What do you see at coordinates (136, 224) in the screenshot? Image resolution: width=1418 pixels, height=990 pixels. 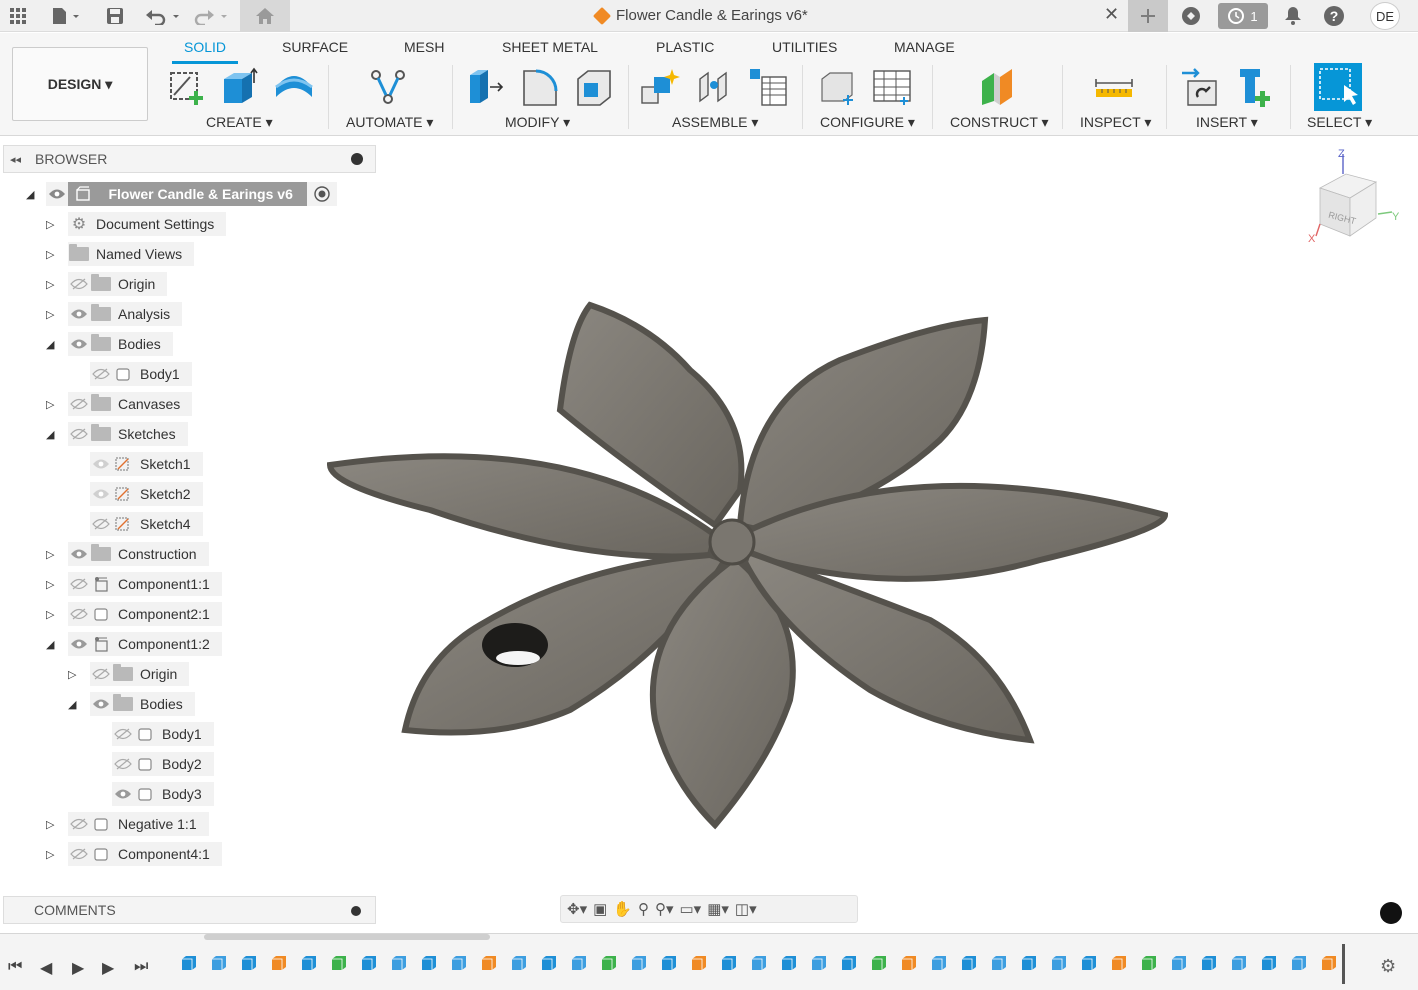 I see `tree-row: ▷ ⚙ Document Settings` at bounding box center [136, 224].